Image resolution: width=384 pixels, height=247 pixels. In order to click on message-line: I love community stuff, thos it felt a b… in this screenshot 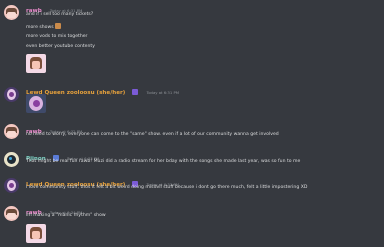, I will do `click(167, 187)`.